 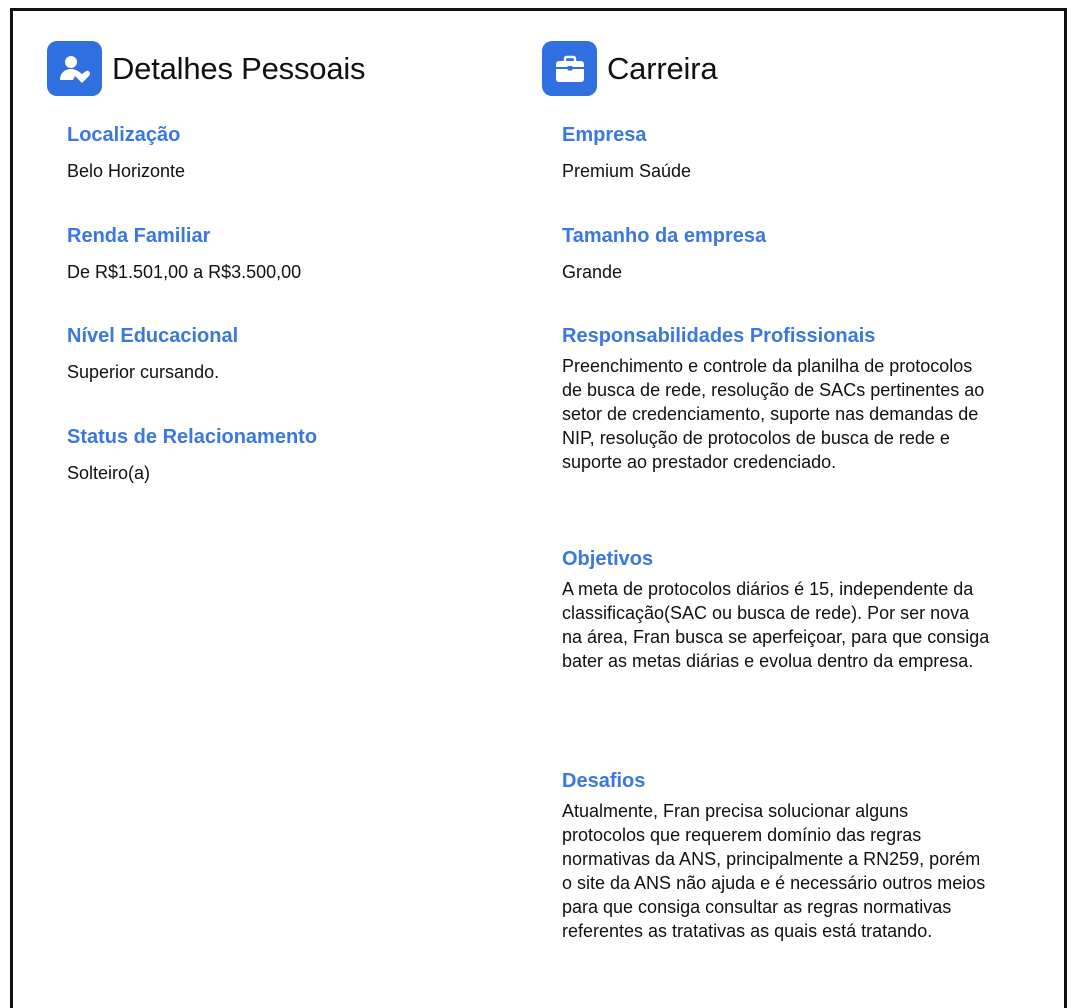 I want to click on user-heart-icon, so click(x=74, y=68).